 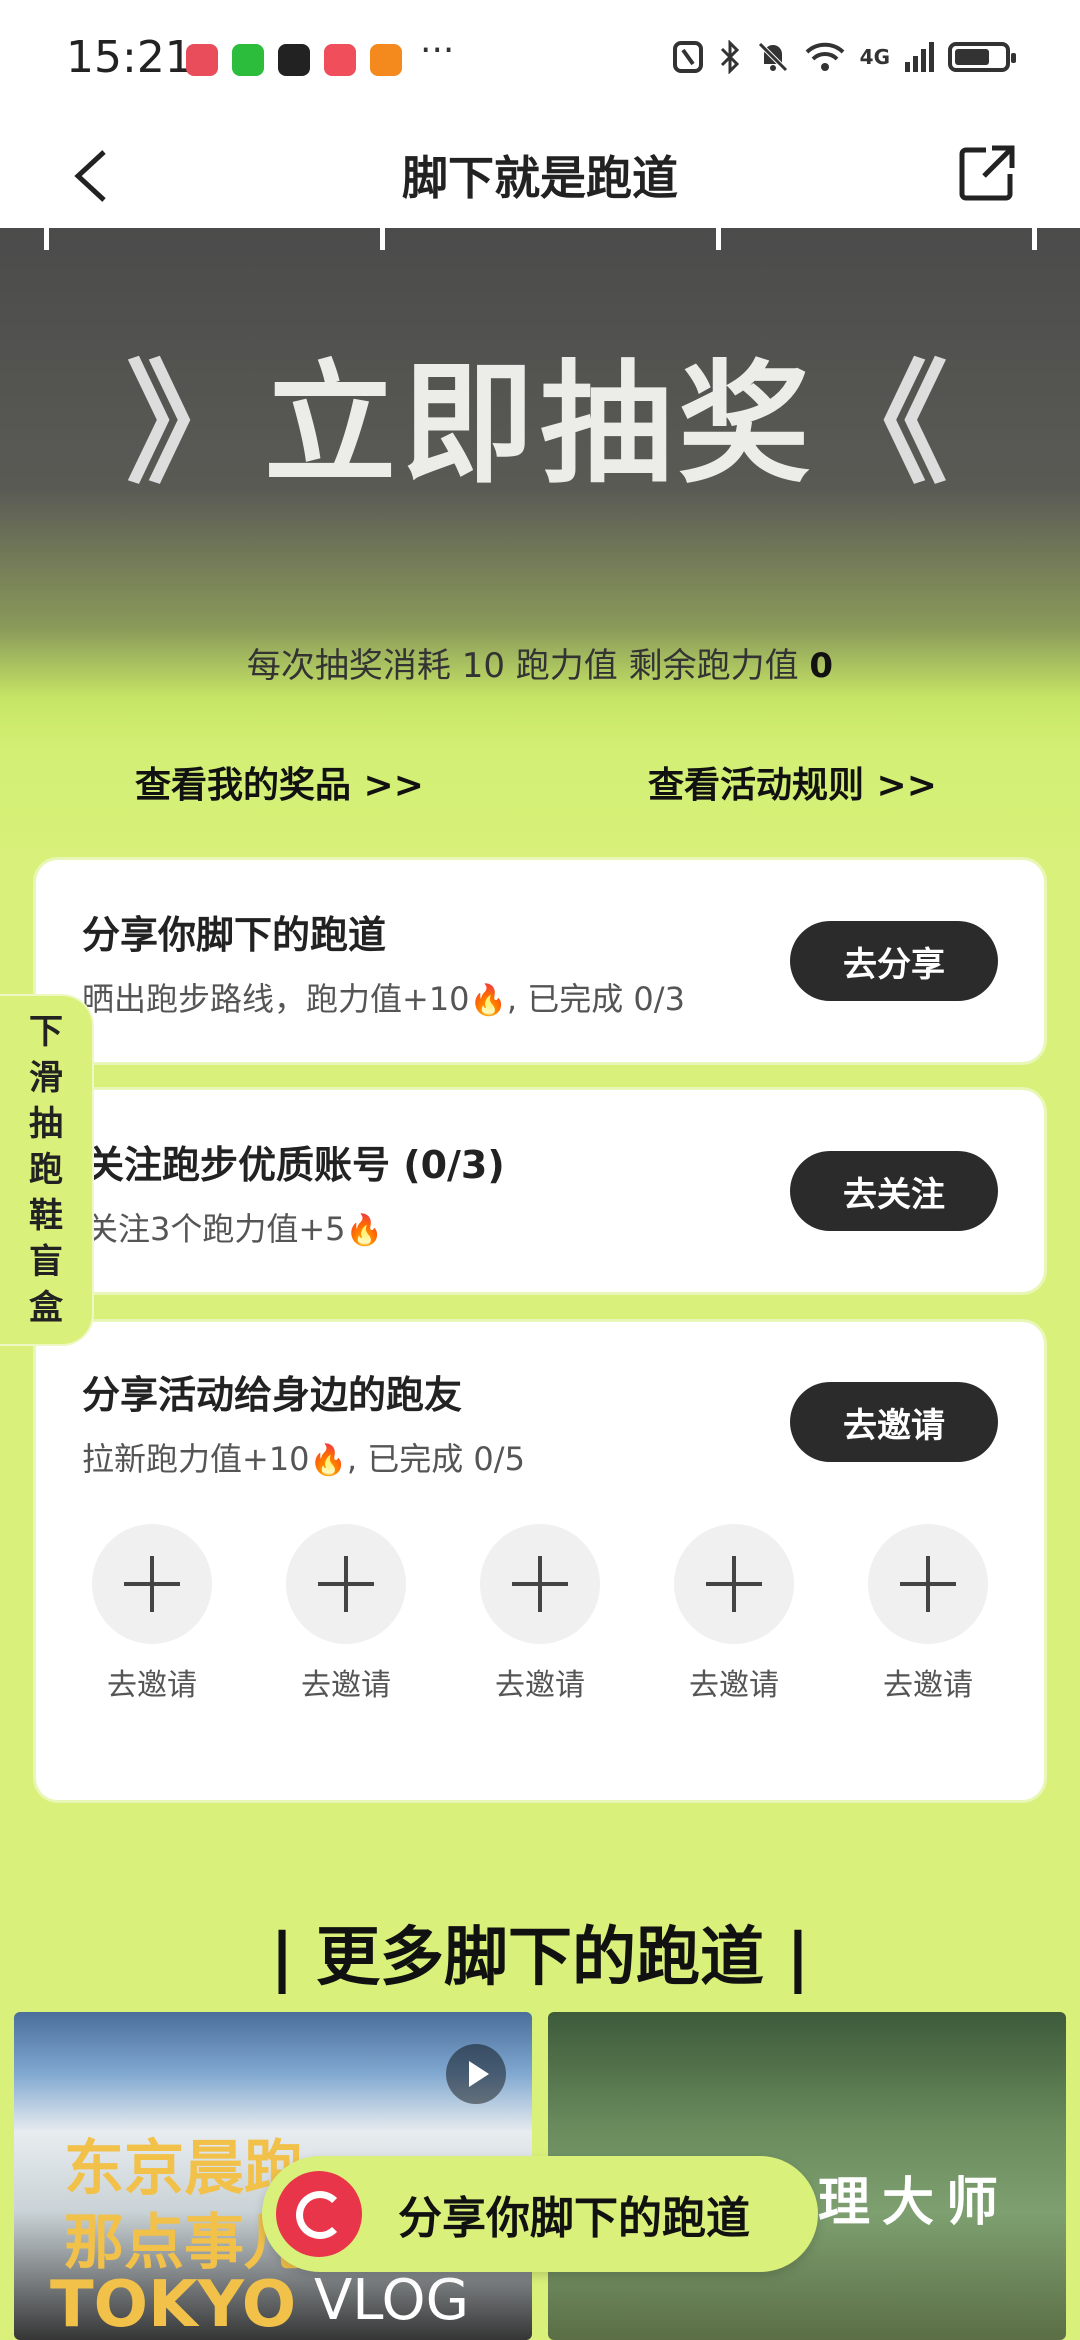 I want to click on bluetooth-icon, so click(x=729, y=57).